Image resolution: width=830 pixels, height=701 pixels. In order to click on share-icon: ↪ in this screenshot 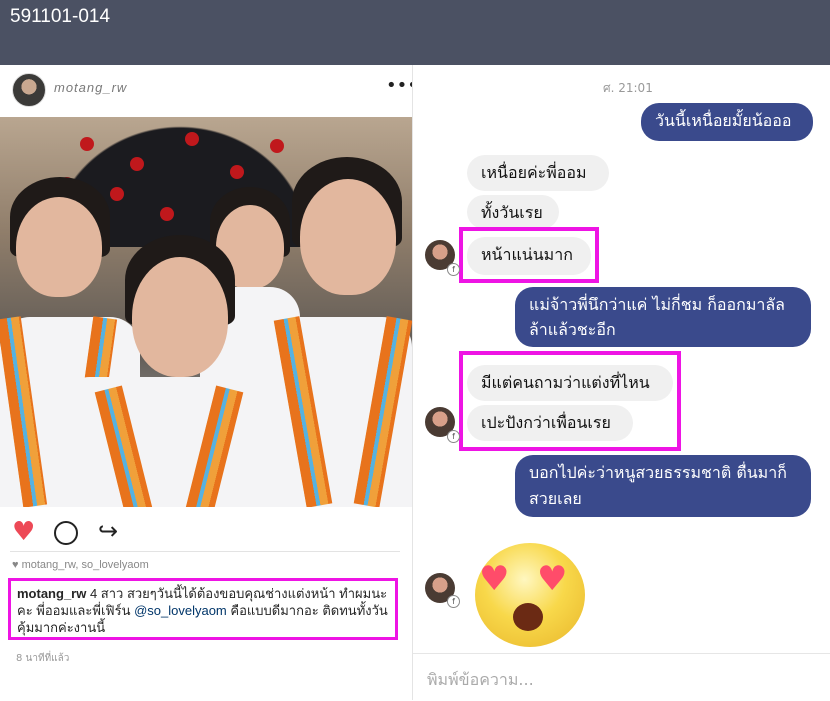, I will do `click(108, 531)`.